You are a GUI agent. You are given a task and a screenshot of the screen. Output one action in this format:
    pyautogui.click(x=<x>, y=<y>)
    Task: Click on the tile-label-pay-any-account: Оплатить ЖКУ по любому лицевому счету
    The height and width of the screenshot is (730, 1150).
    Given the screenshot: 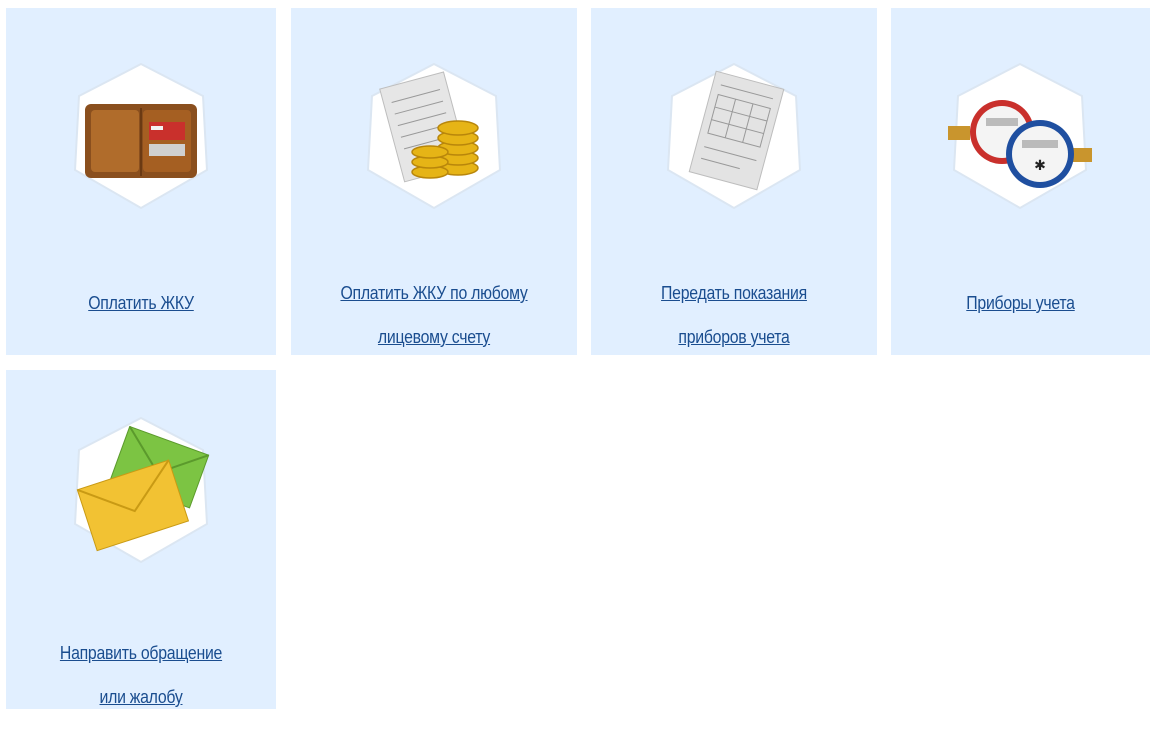 What is the action you would take?
    pyautogui.click(x=434, y=315)
    